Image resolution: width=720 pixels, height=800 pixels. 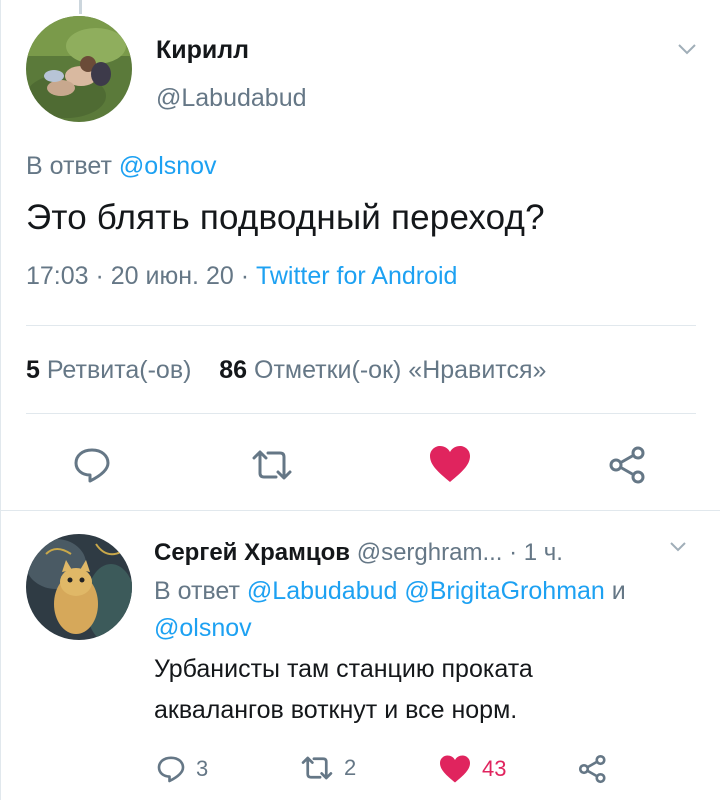 What do you see at coordinates (356, 276) in the screenshot?
I see `tweet-source: Twitter for Android` at bounding box center [356, 276].